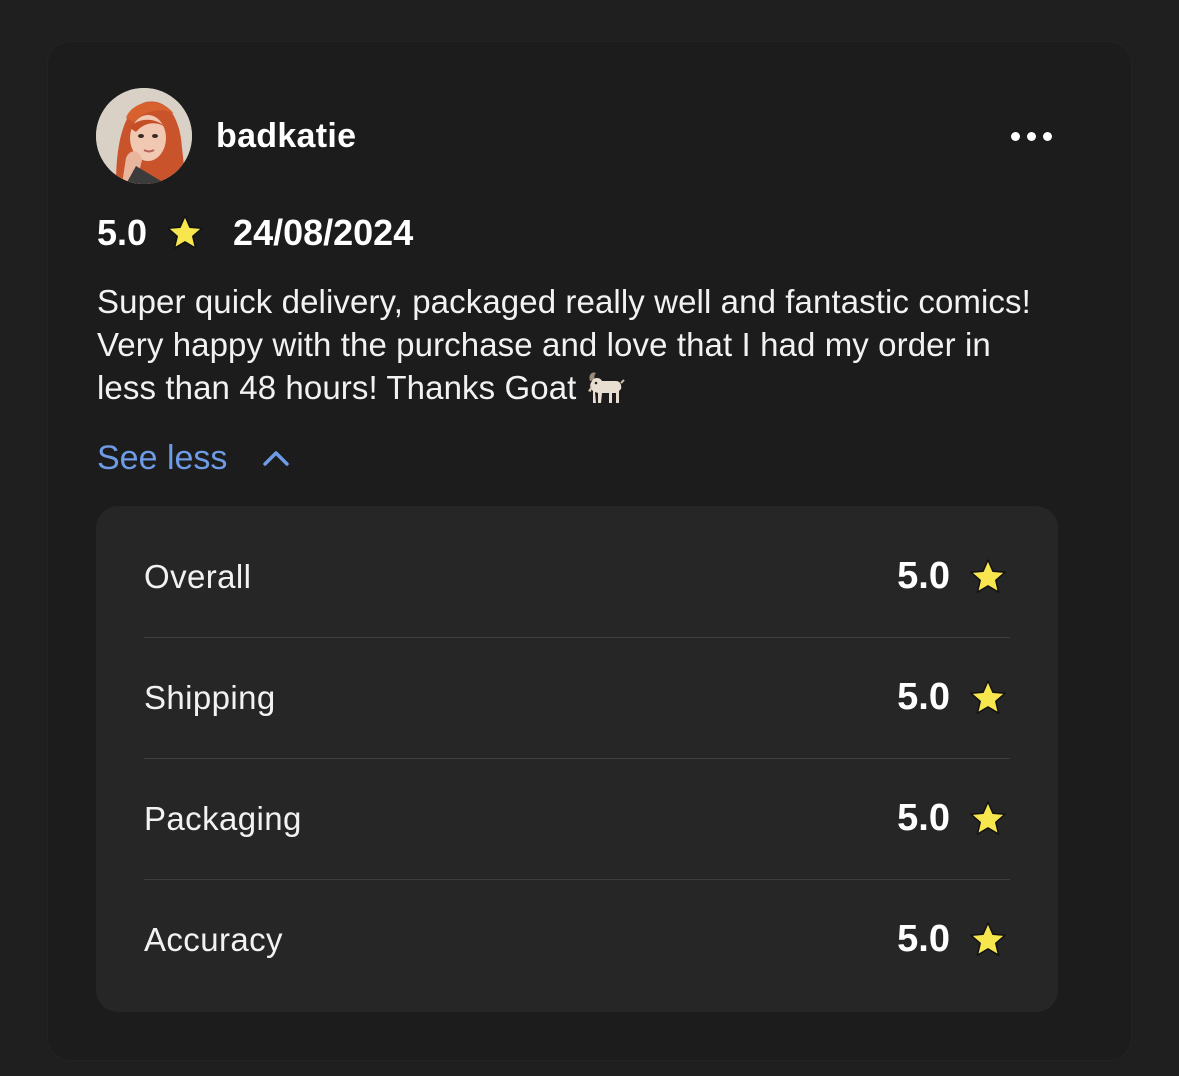  I want to click on more-options-button, so click(1031, 136).